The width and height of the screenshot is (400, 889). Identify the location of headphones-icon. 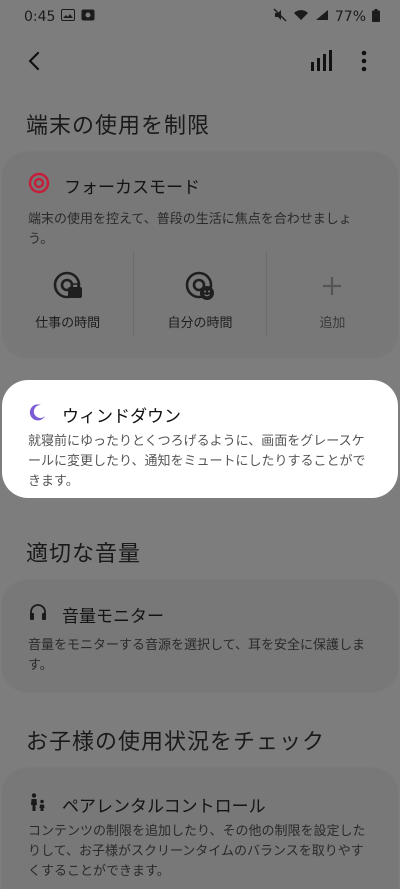
(38, 614).